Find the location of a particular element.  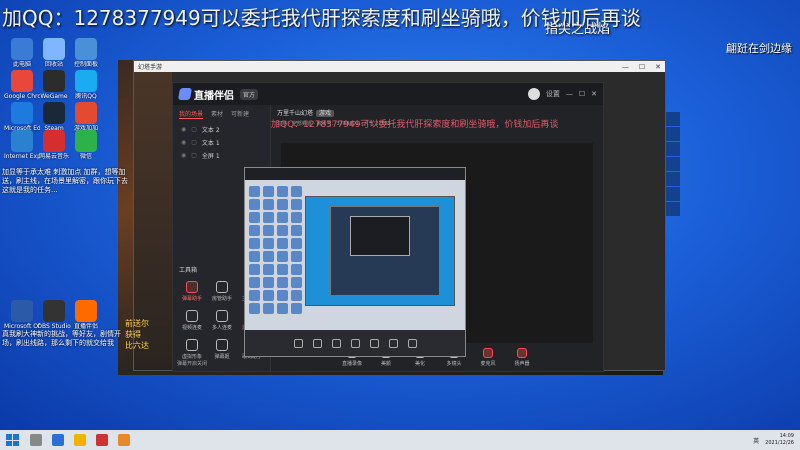

control-icon is located at coordinates (488, 352).